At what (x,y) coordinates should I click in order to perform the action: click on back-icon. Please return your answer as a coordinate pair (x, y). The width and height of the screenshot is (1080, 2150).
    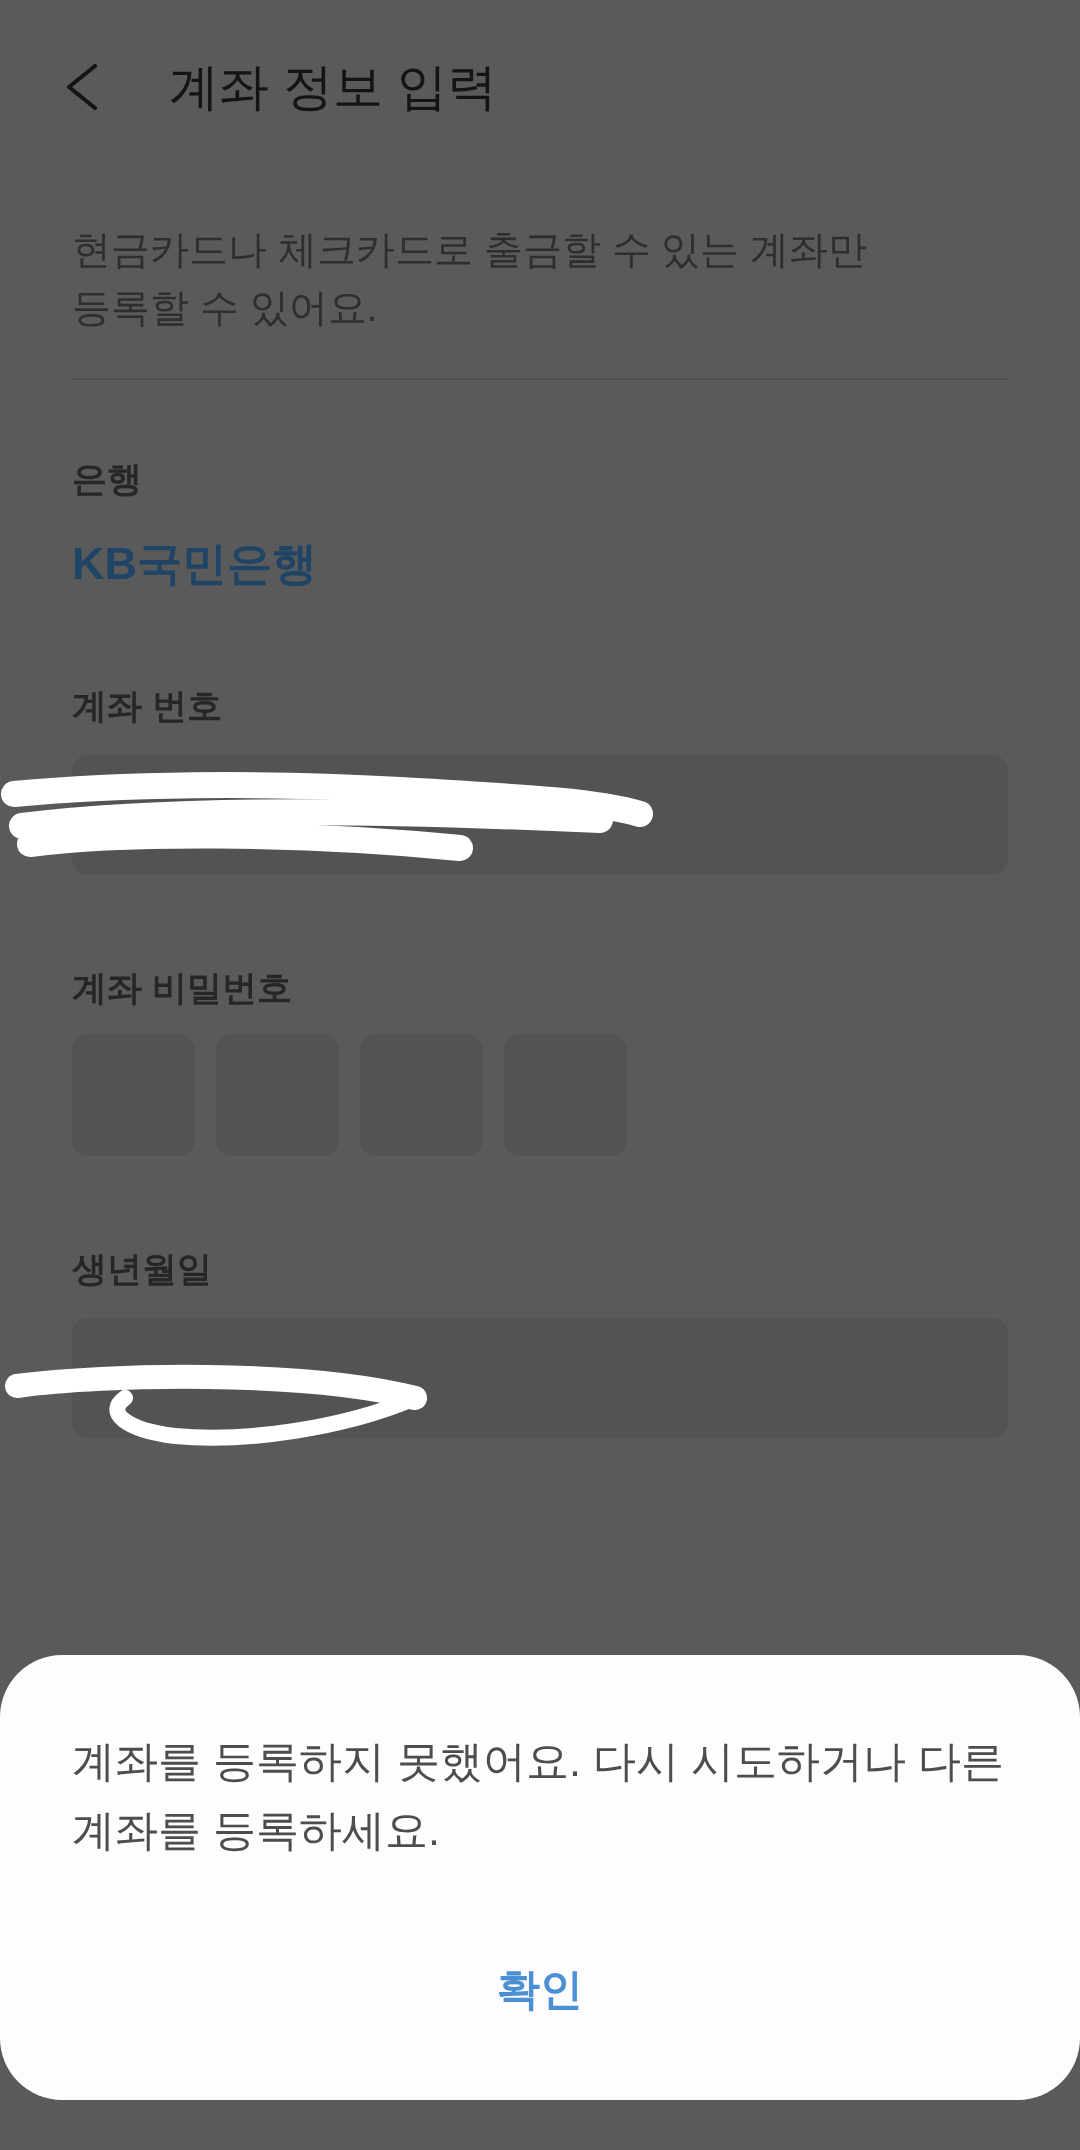
    Looking at the image, I should click on (82, 87).